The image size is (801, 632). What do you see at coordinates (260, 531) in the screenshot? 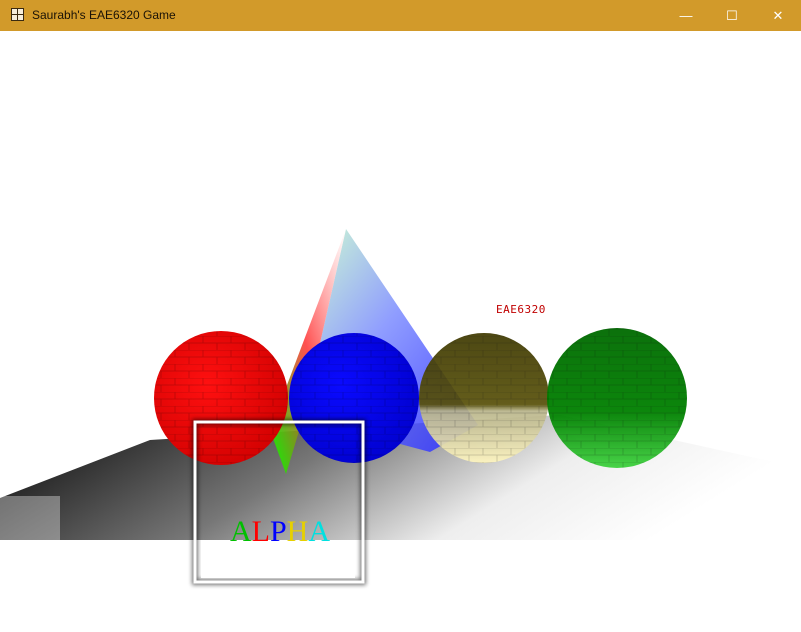
I see `alpha-letter: L` at bounding box center [260, 531].